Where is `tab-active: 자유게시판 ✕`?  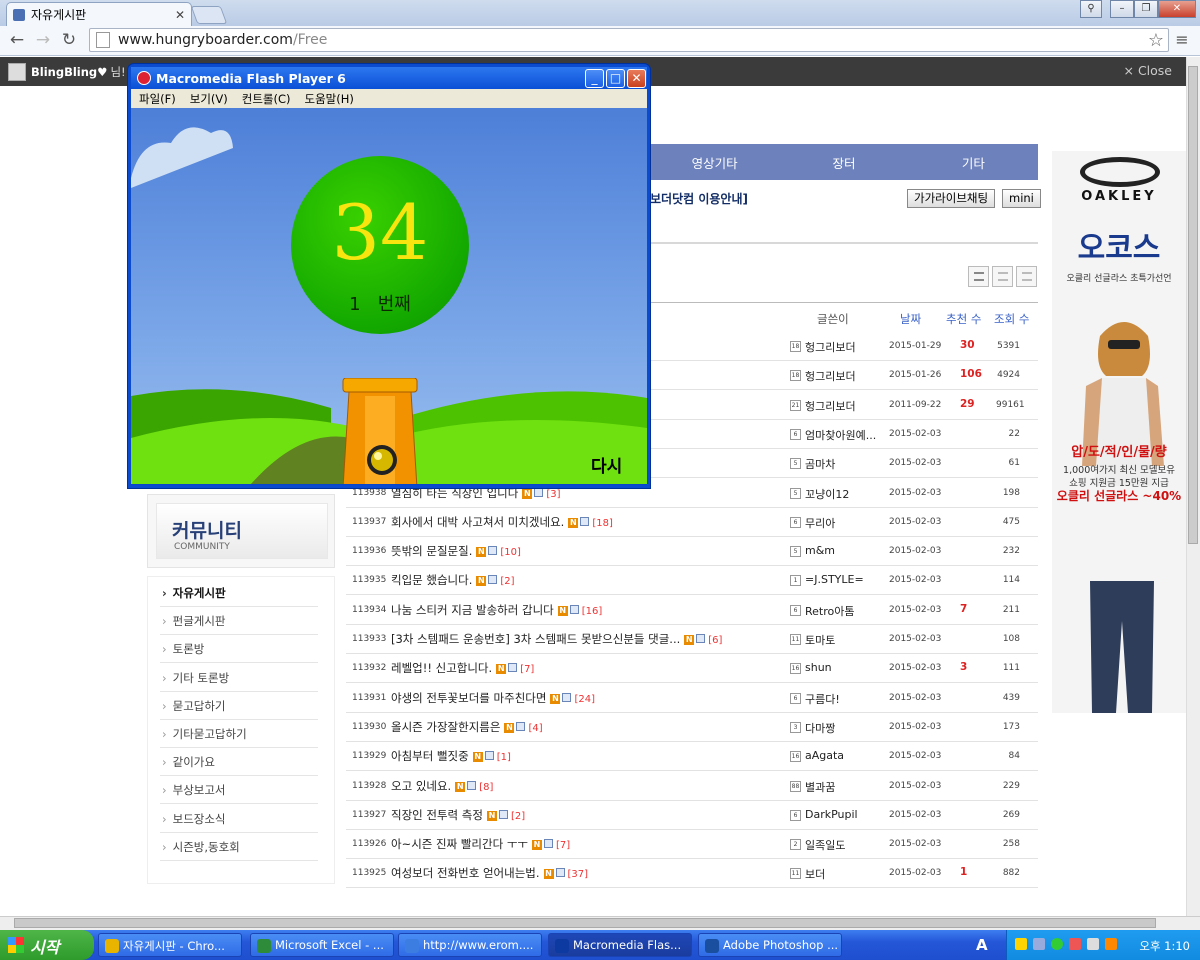
tab-active: 자유게시판 ✕ is located at coordinates (99, 14).